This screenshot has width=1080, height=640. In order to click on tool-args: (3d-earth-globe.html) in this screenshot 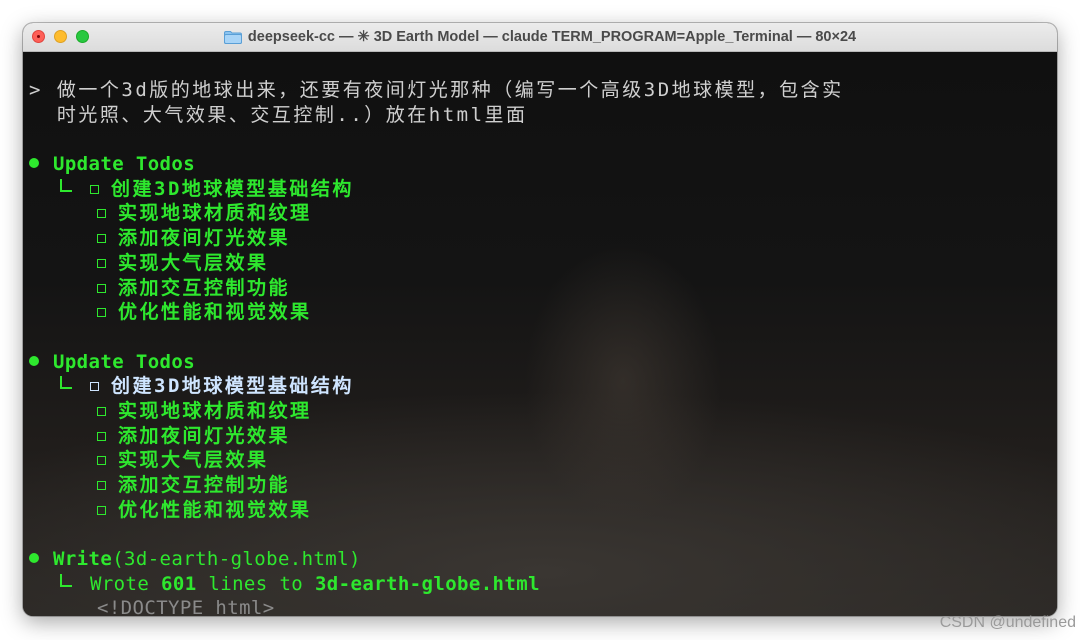, I will do `click(236, 559)`.